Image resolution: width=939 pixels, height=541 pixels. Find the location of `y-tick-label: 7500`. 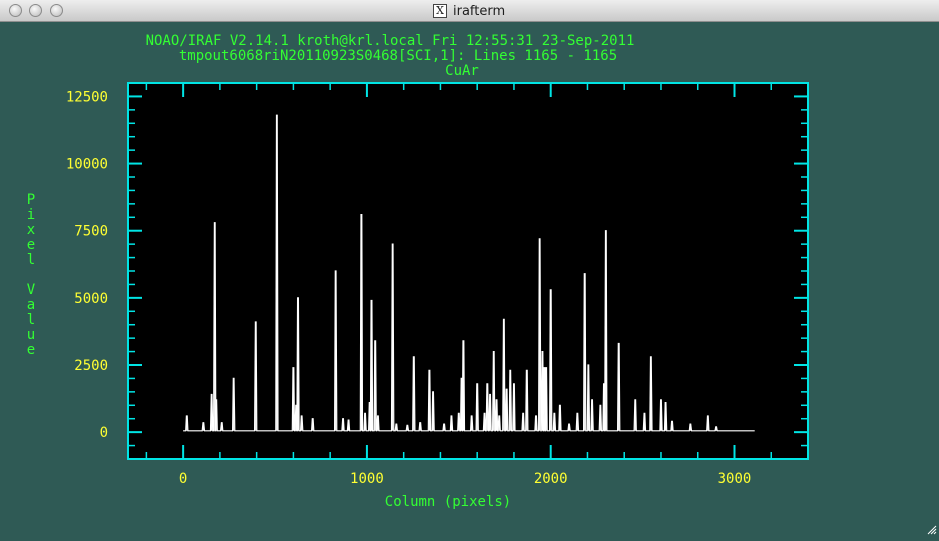

y-tick-label: 7500 is located at coordinates (91, 232).